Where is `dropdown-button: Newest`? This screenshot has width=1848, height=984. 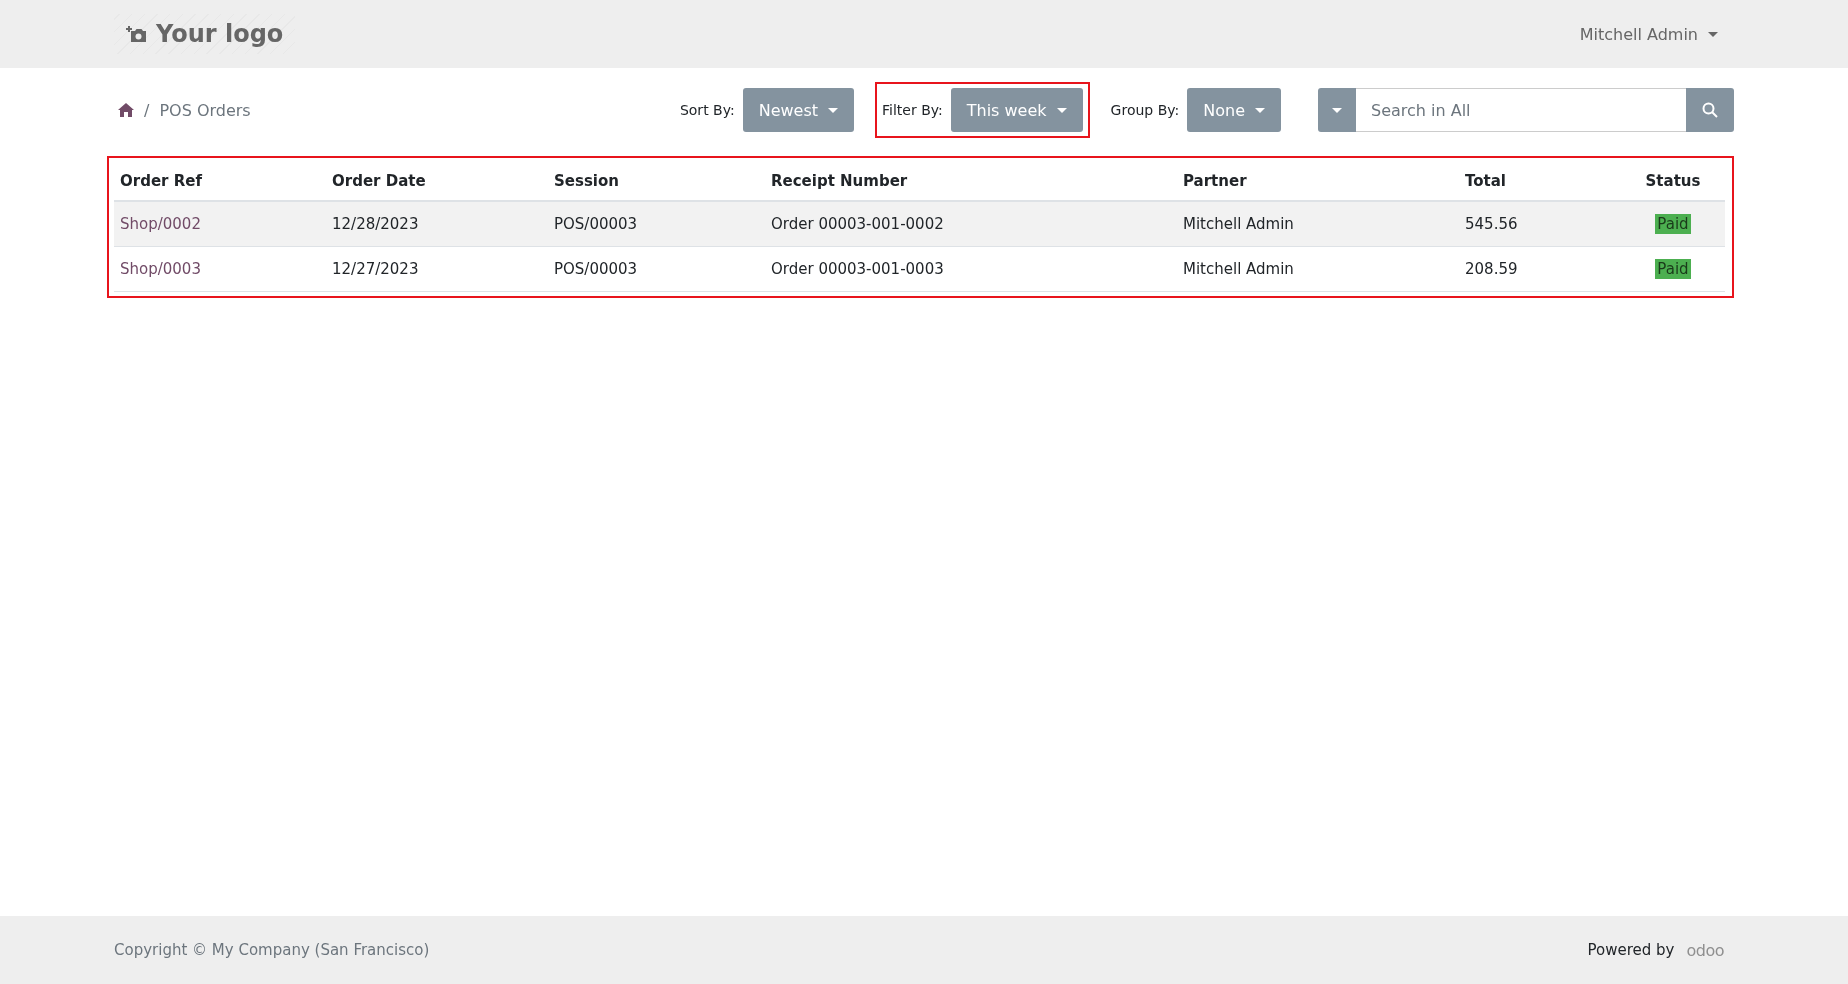
dropdown-button: Newest is located at coordinates (798, 110).